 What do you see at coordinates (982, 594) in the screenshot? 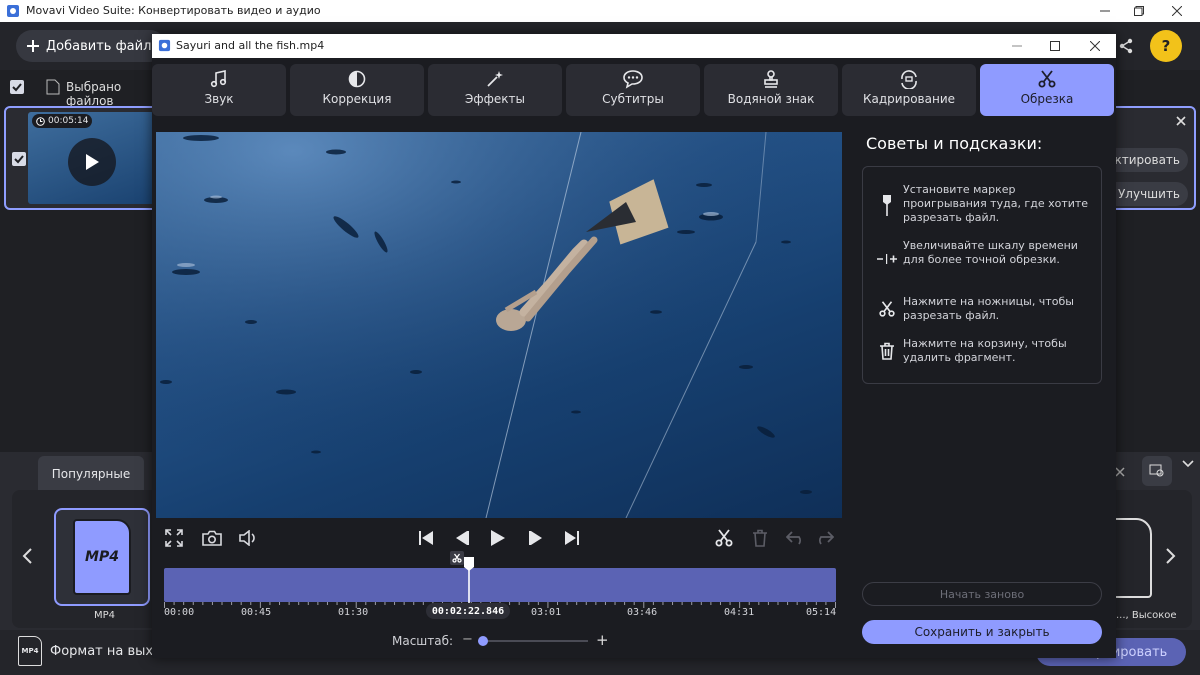
I see `restart-button: Начать заново` at bounding box center [982, 594].